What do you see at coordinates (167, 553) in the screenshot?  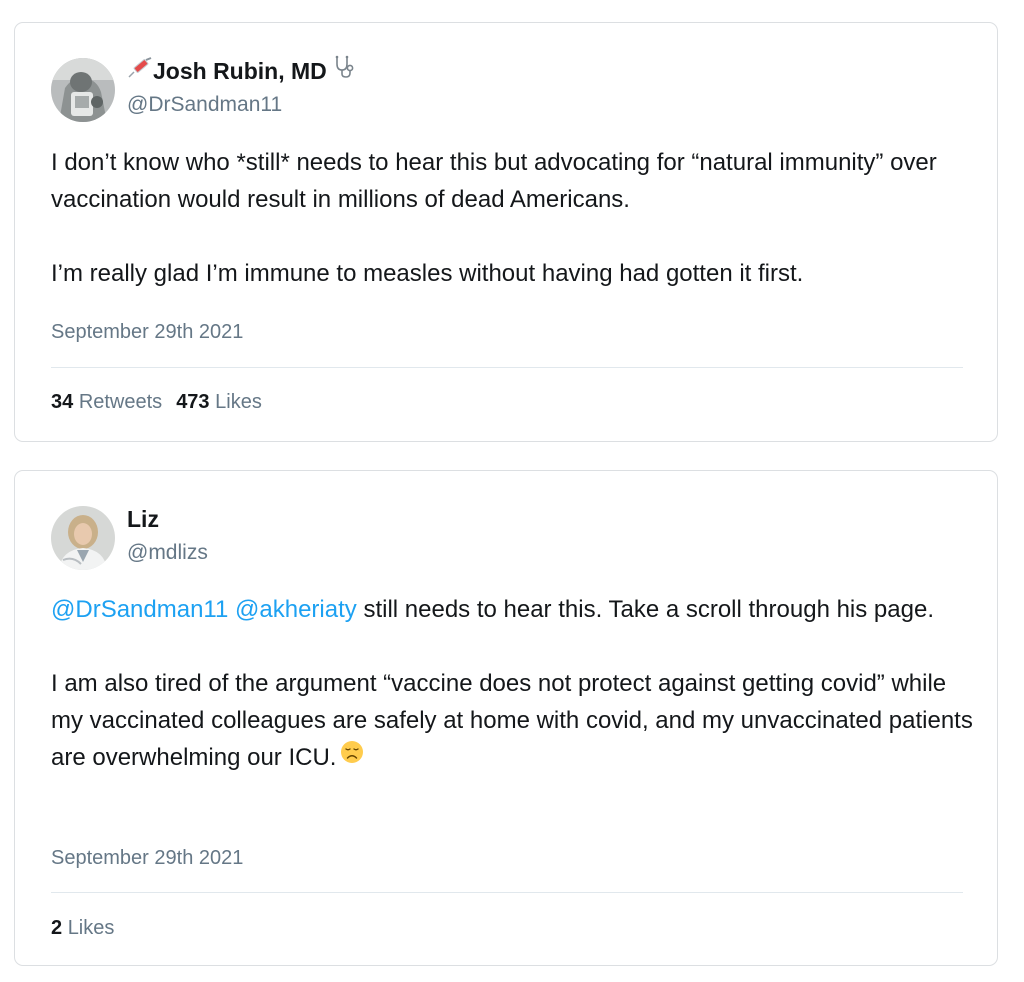 I see `user-handle: @mdlizs` at bounding box center [167, 553].